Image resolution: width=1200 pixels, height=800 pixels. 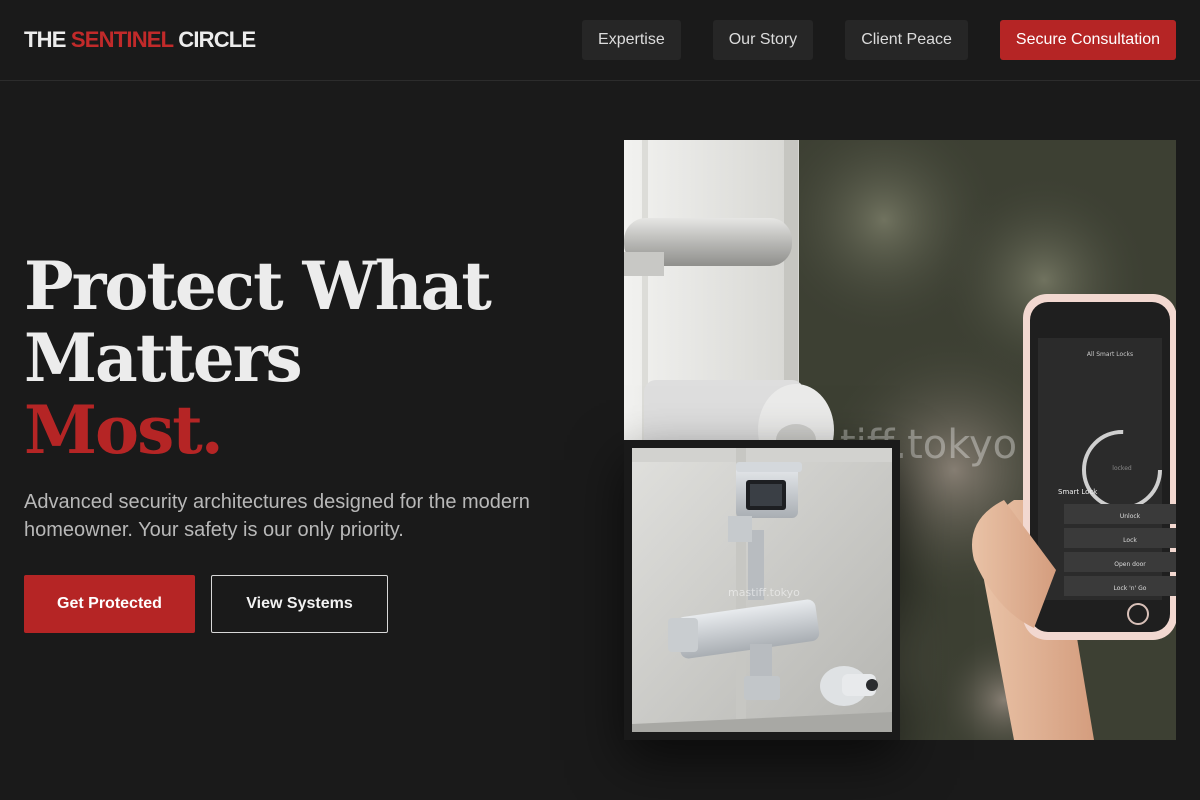 I want to click on brand-logo-accent: SENTINEL, so click(x=122, y=39).